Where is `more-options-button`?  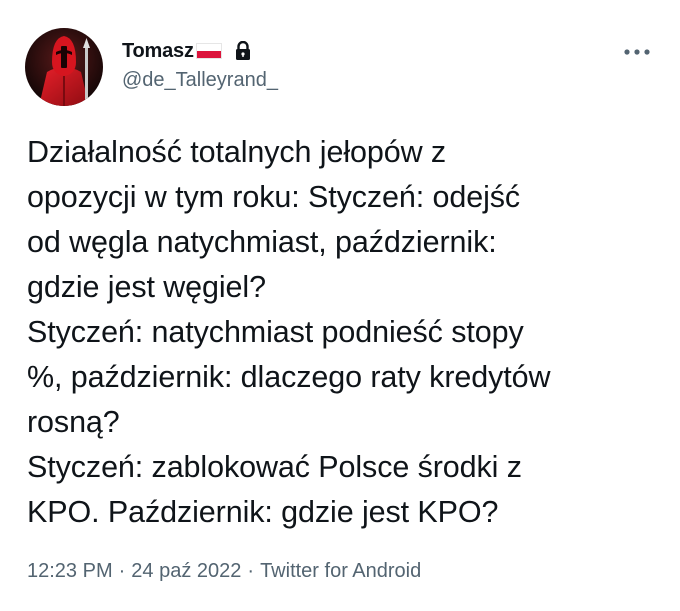 more-options-button is located at coordinates (637, 52).